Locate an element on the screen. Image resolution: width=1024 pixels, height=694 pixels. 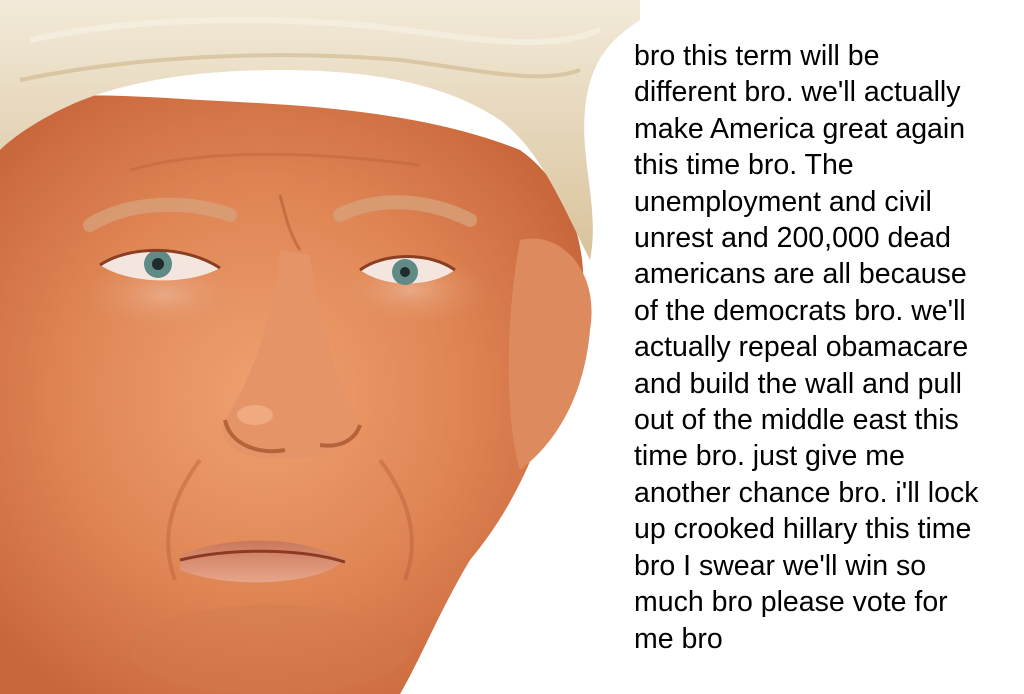
caption-line: different bro. we'll actually is located at coordinates (797, 92).